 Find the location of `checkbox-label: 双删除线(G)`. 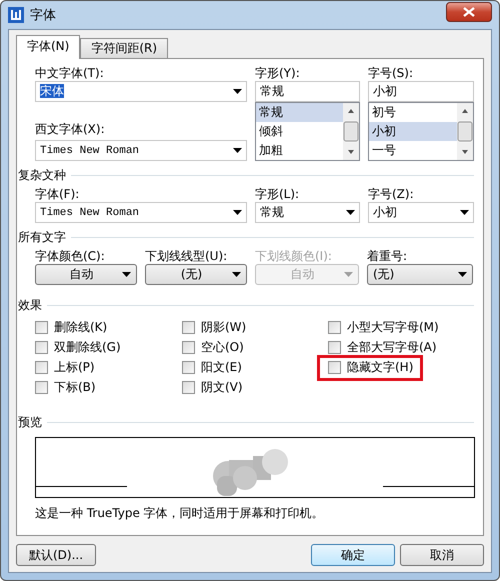

checkbox-label: 双删除线(G) is located at coordinates (87, 347).